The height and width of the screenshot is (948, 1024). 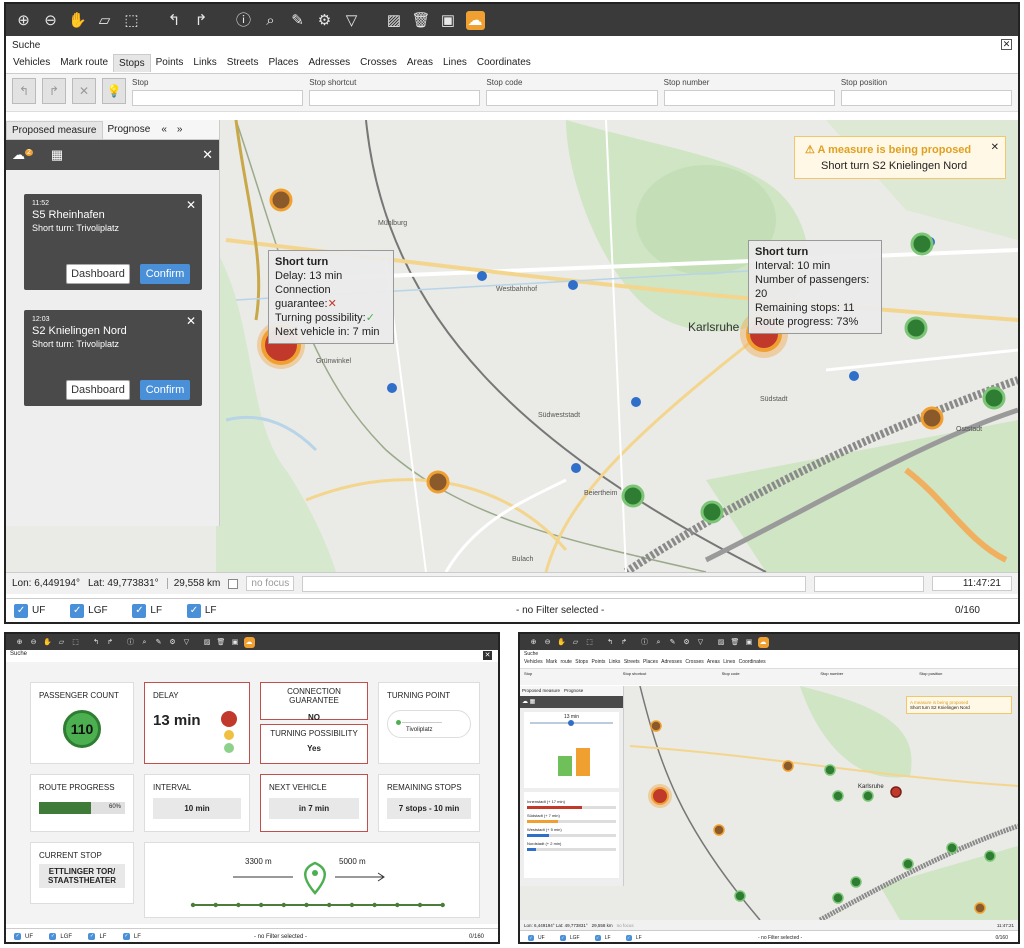 What do you see at coordinates (420, 62) in the screenshot?
I see `tab-areas: Areas` at bounding box center [420, 62].